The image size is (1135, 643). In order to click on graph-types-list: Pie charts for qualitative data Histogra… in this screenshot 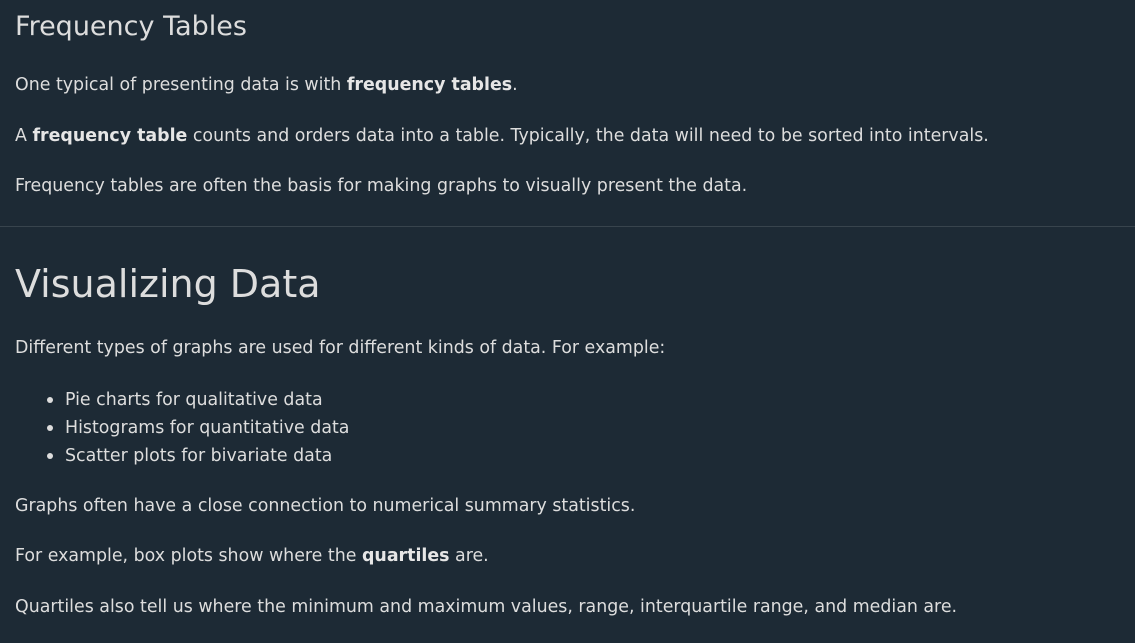, I will do `click(182, 428)`.